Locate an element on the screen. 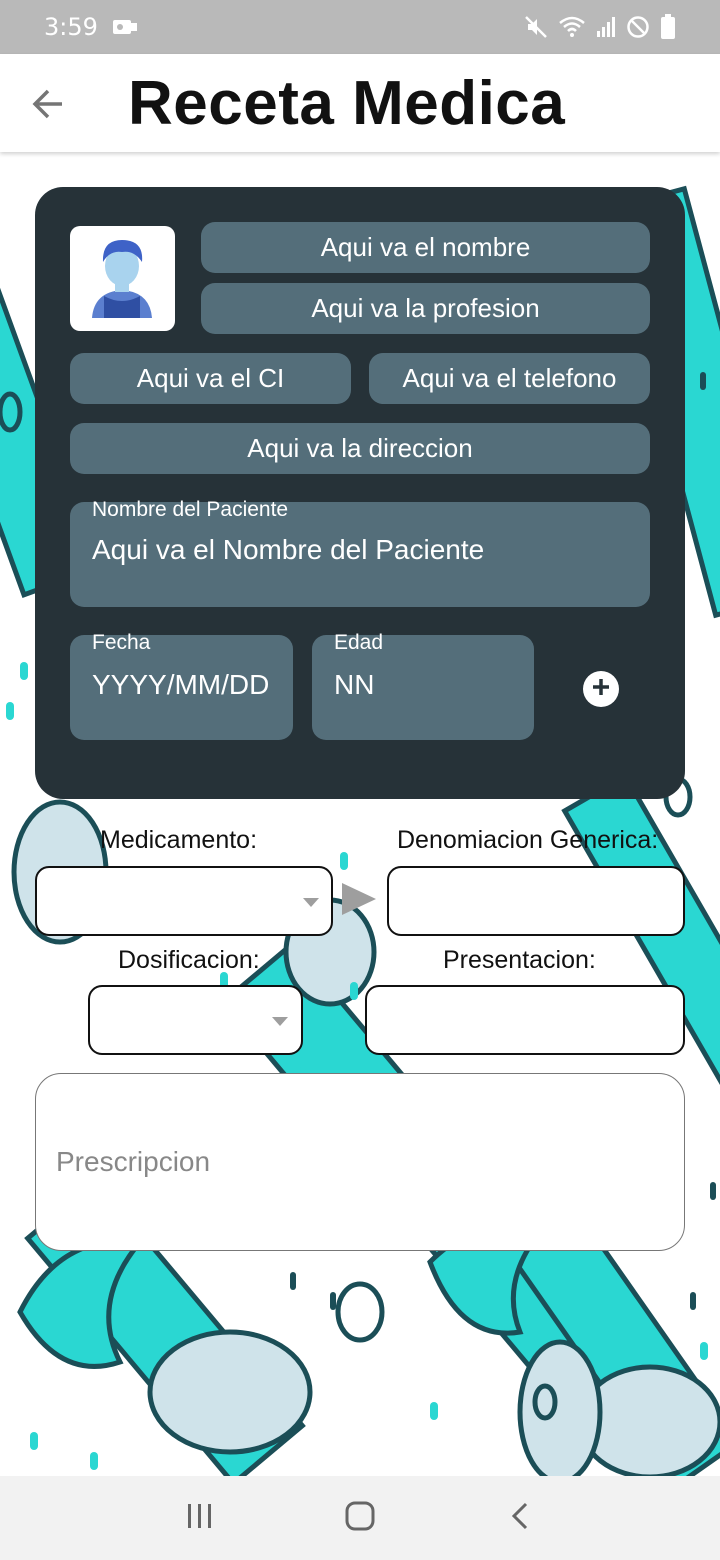  fecha-field: Fecha YYYY/MM/DD is located at coordinates (181, 685).